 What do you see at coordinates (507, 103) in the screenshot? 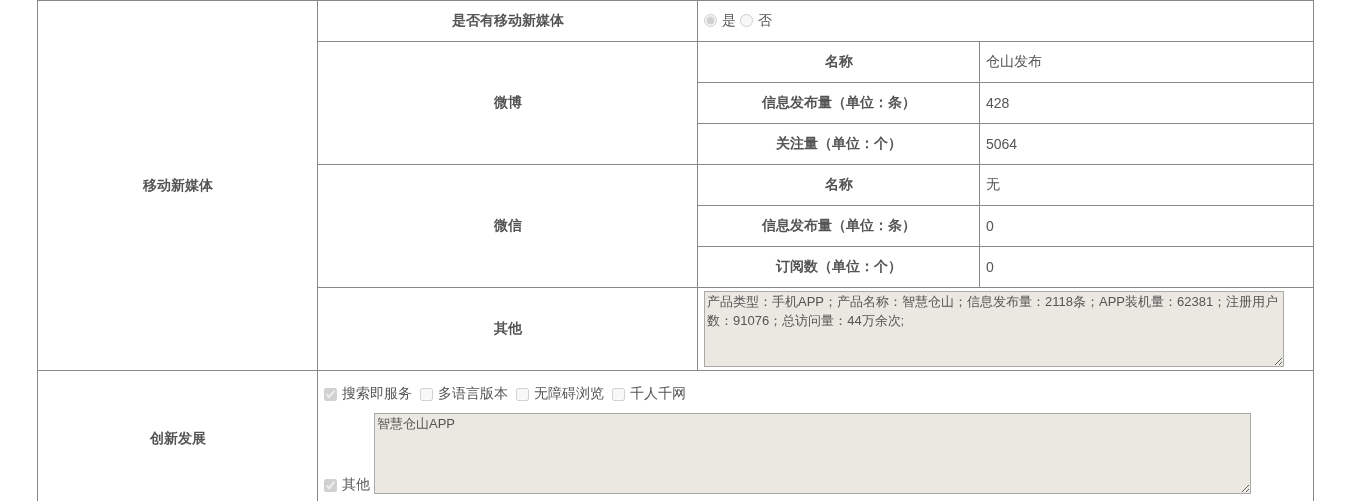
I see `group-label: 微博` at bounding box center [507, 103].